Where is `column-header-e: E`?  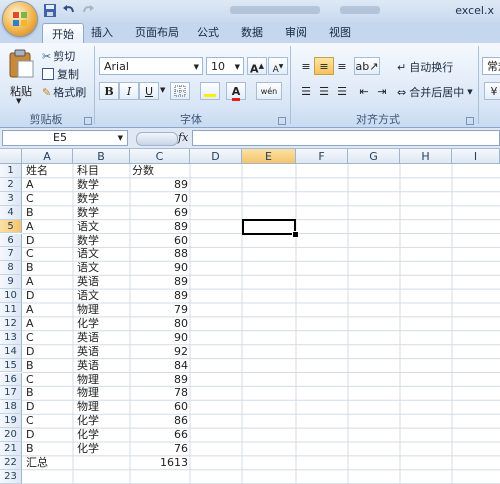
column-header-e: E is located at coordinates (269, 156).